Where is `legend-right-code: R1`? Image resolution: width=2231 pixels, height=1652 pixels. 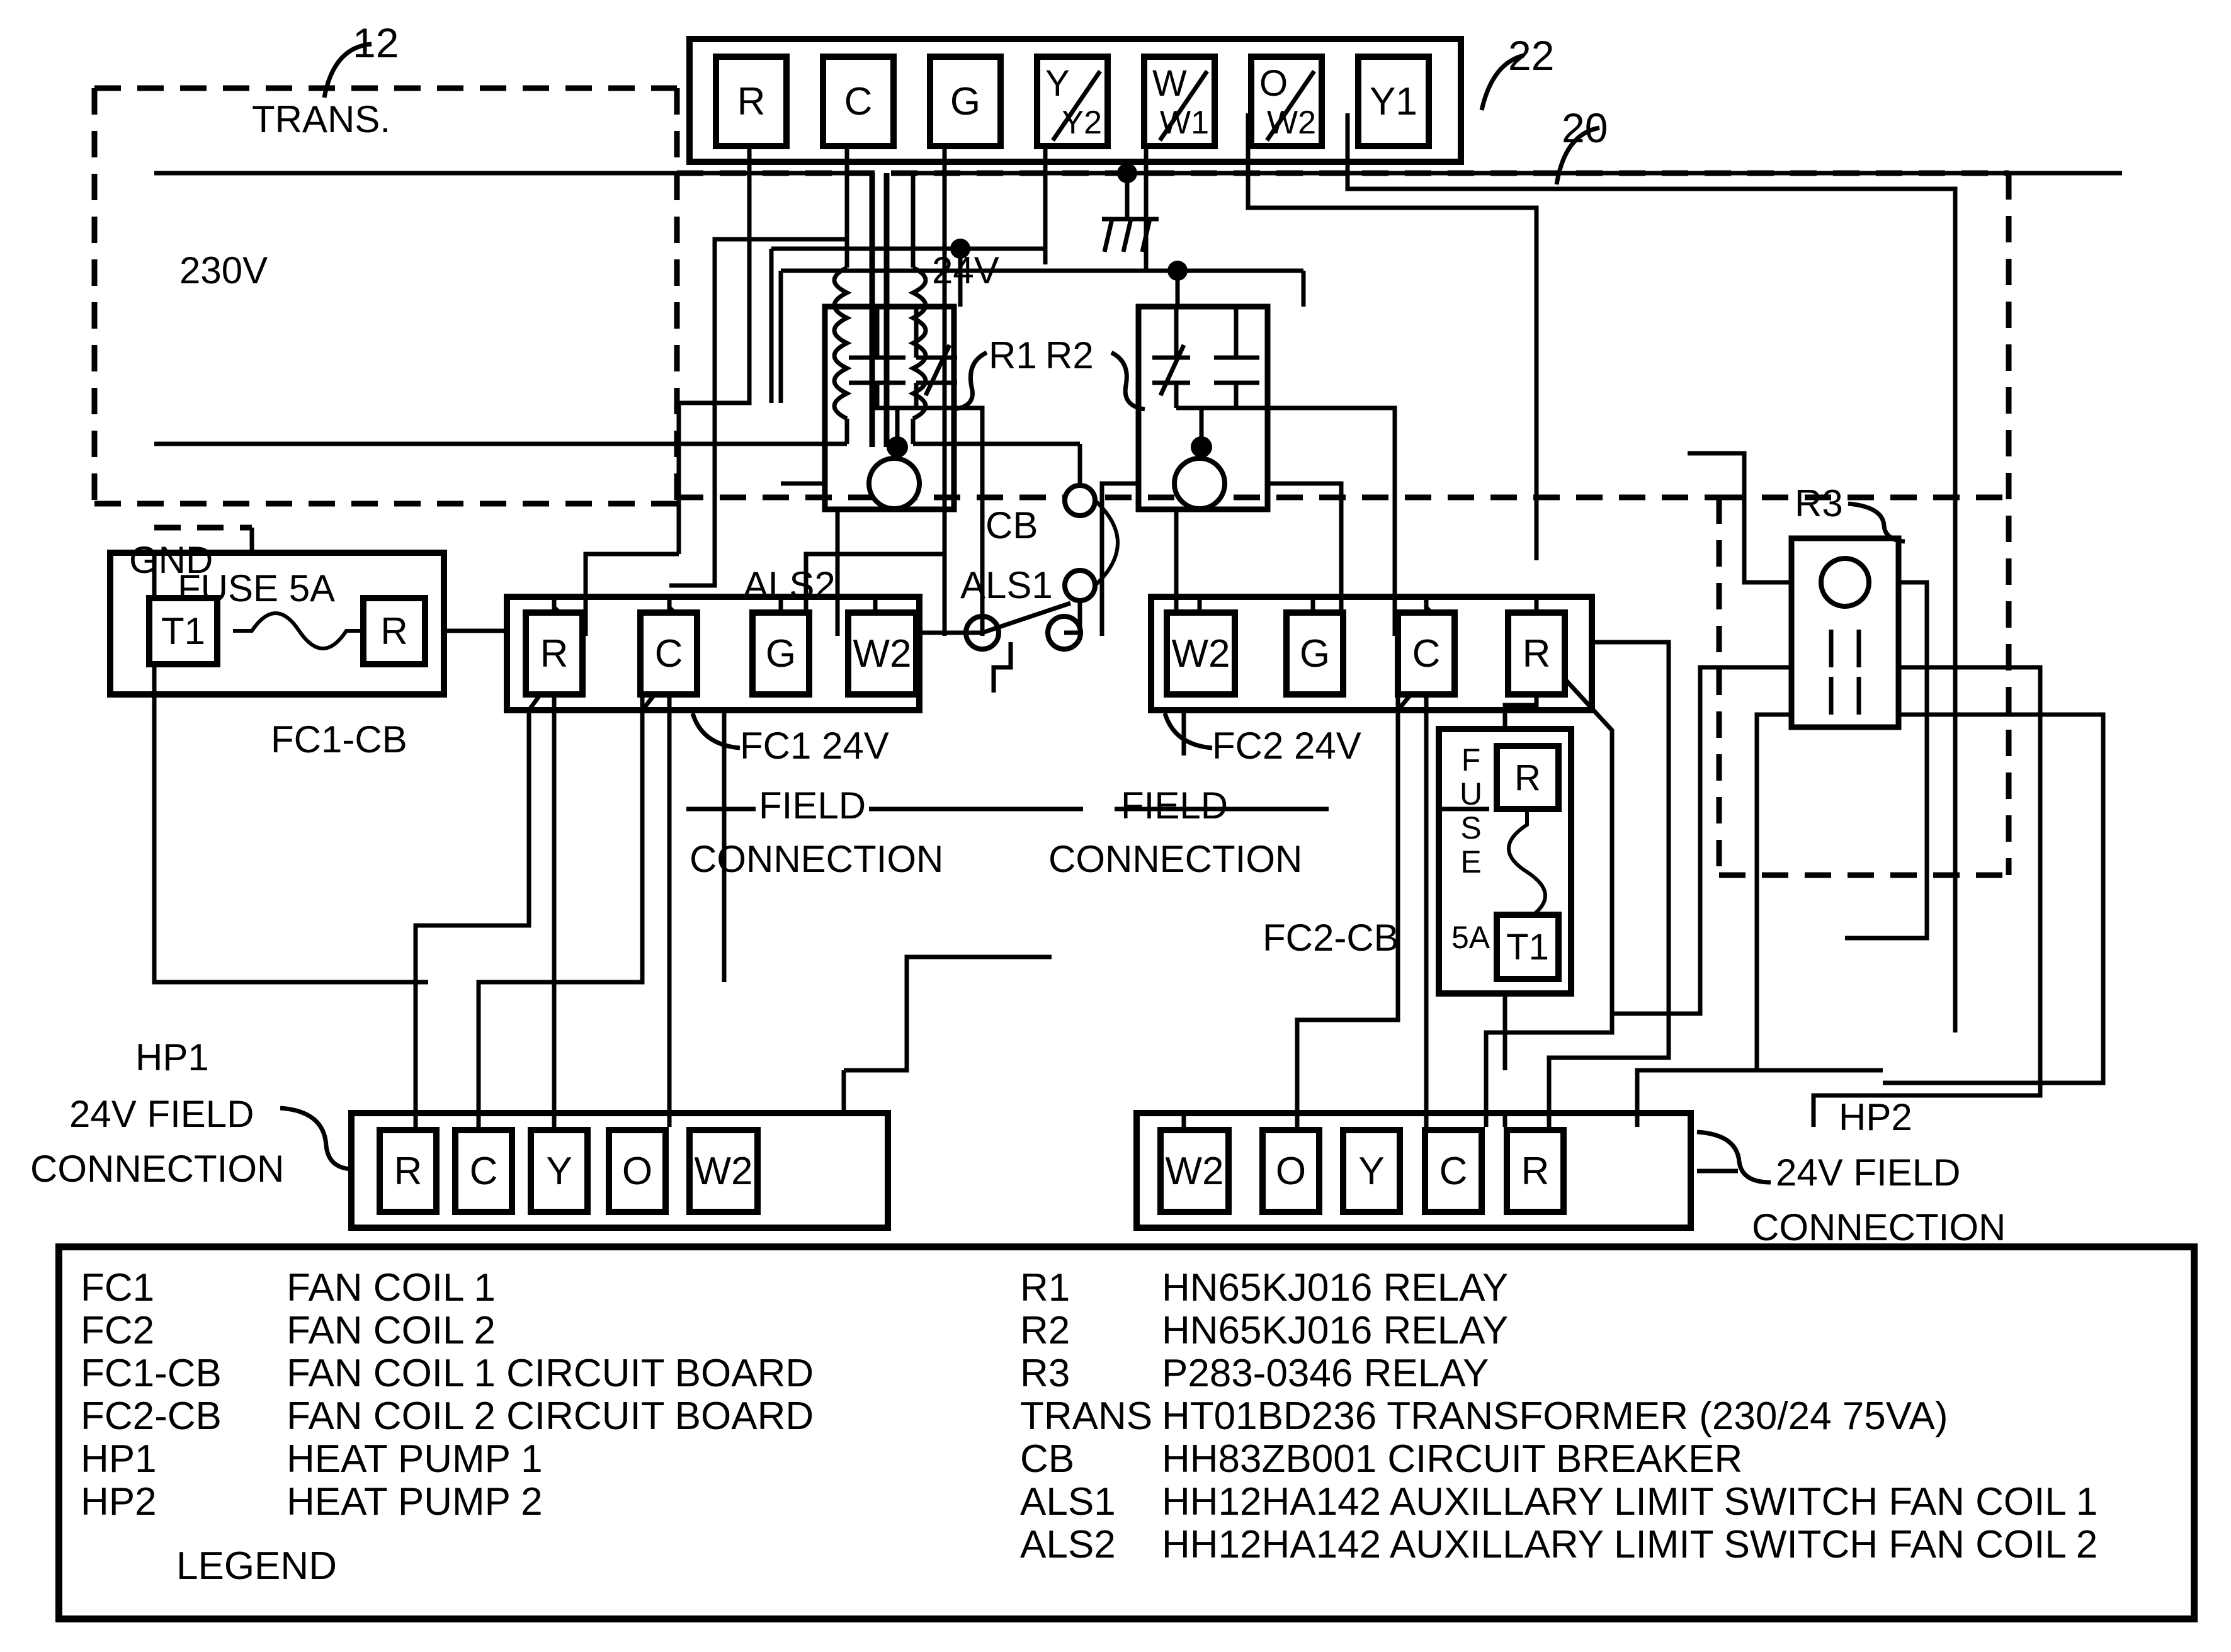
legend-right-code: R1 is located at coordinates (1045, 1288).